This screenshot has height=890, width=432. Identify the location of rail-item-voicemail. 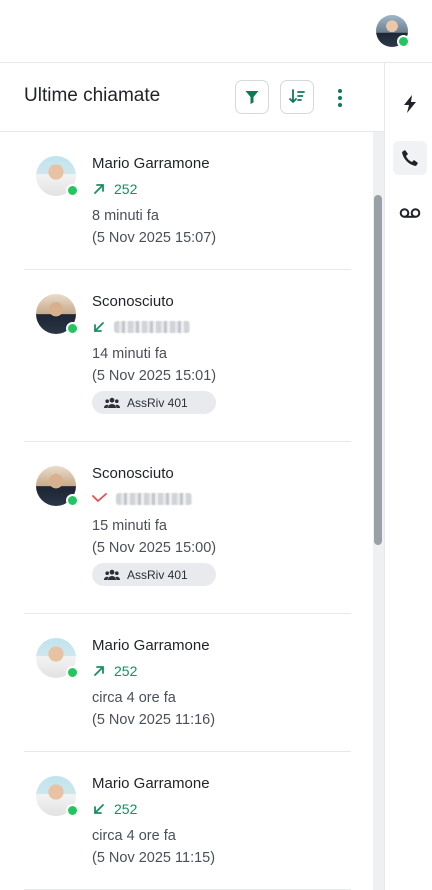
(410, 213).